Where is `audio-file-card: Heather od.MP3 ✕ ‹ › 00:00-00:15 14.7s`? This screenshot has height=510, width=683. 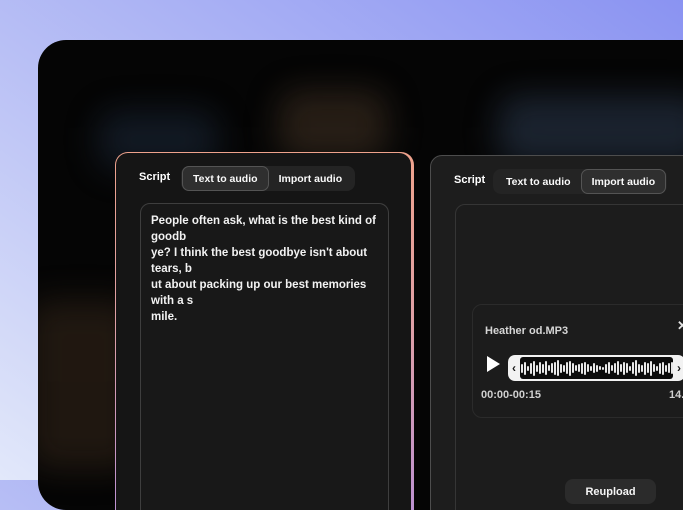
audio-file-card: Heather od.MP3 ✕ ‹ › 00:00-00:15 14.7s is located at coordinates (577, 361).